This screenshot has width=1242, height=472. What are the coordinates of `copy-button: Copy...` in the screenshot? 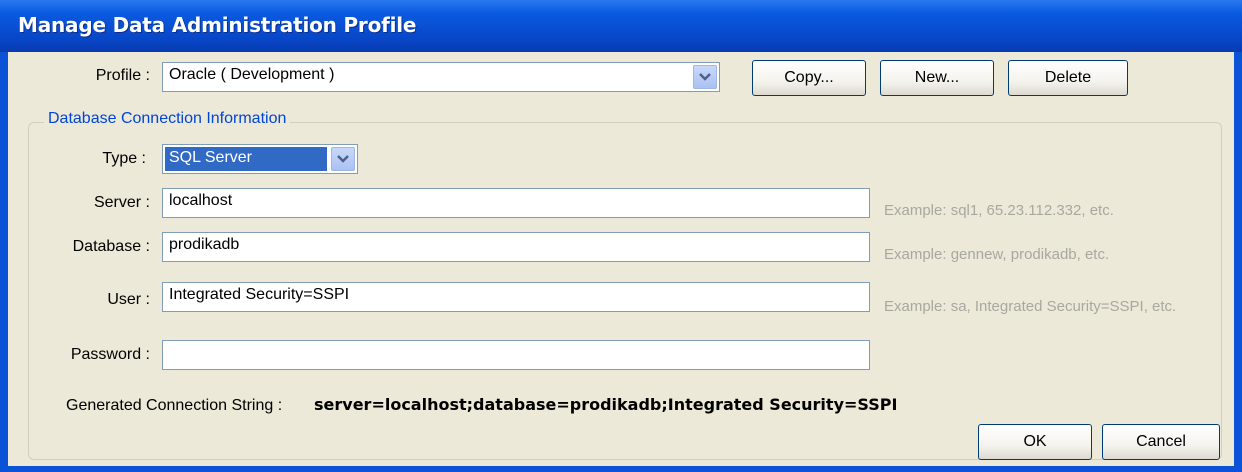 It's located at (809, 78).